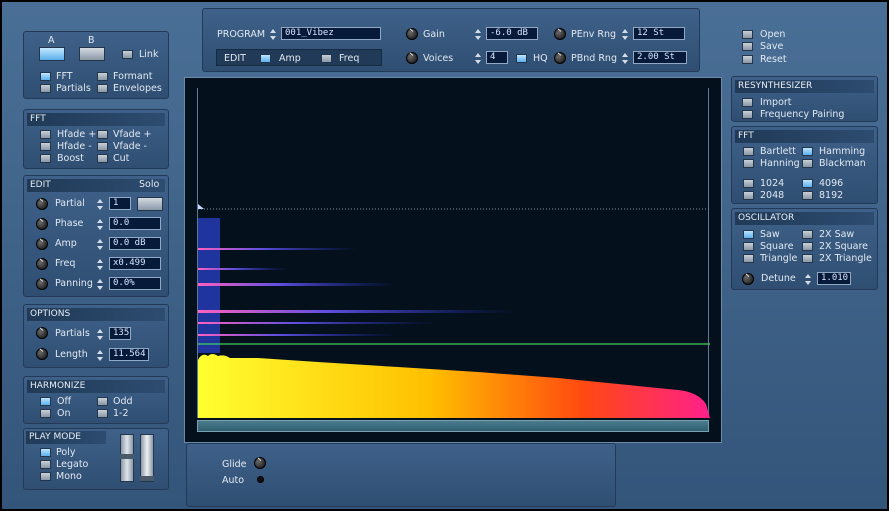 The image size is (889, 511). I want to click on triangle2-checkbox, so click(807, 258).